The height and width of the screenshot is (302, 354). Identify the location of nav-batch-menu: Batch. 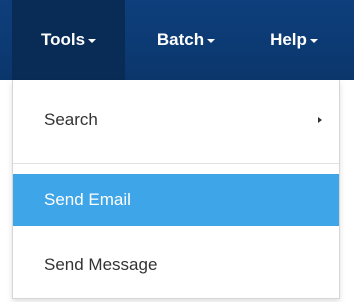
(186, 40).